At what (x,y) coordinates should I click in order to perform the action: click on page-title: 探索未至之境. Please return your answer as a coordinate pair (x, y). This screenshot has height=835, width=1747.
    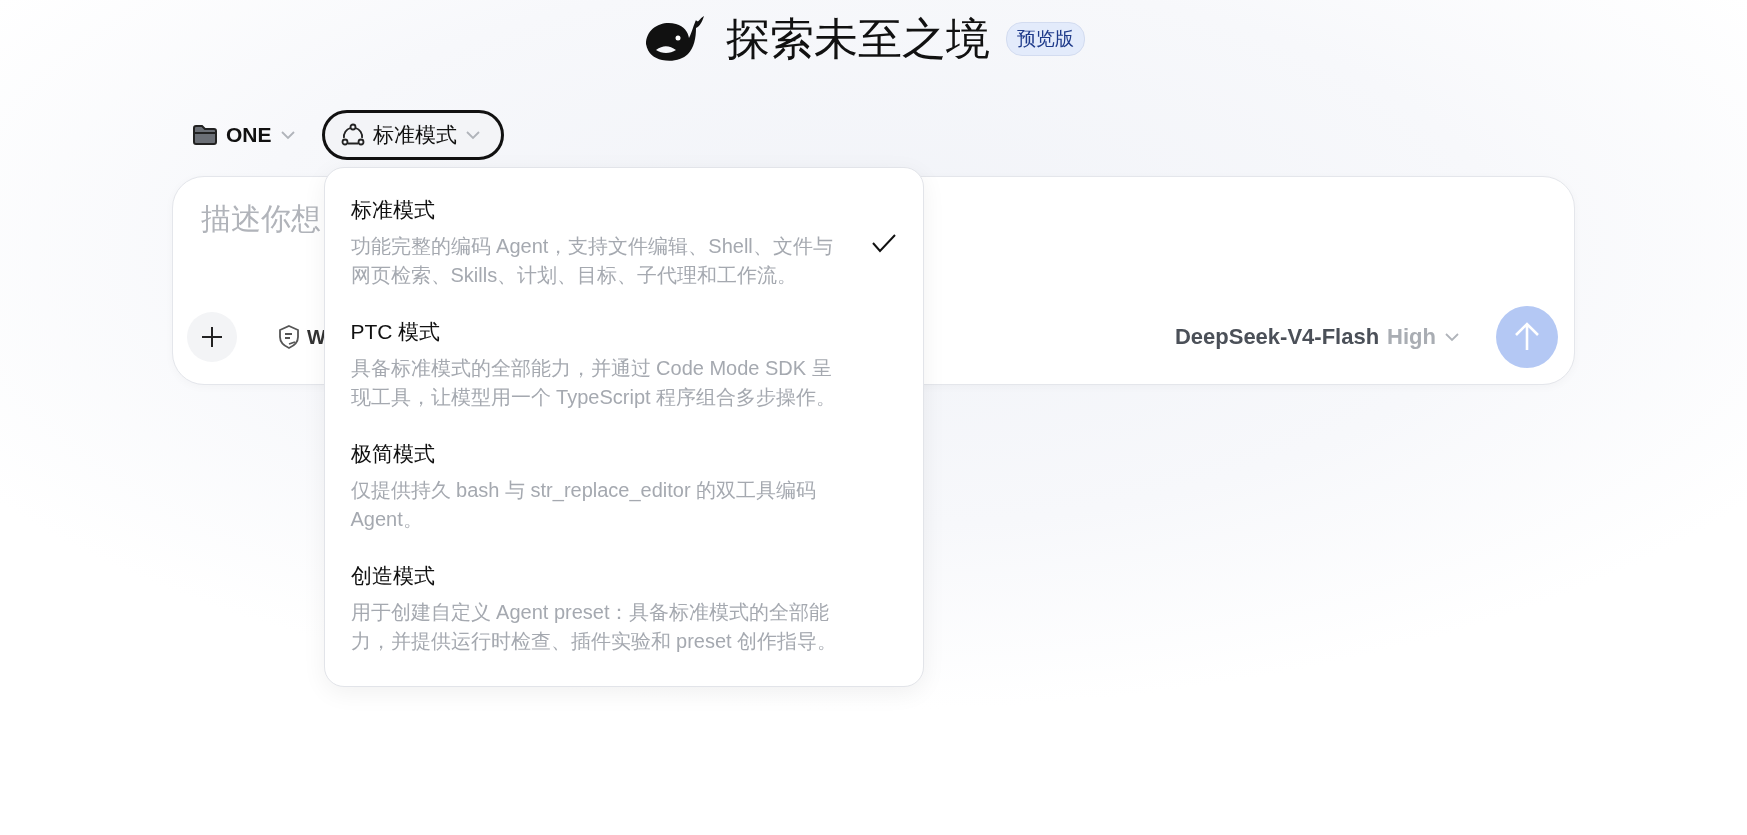
    Looking at the image, I should click on (858, 38).